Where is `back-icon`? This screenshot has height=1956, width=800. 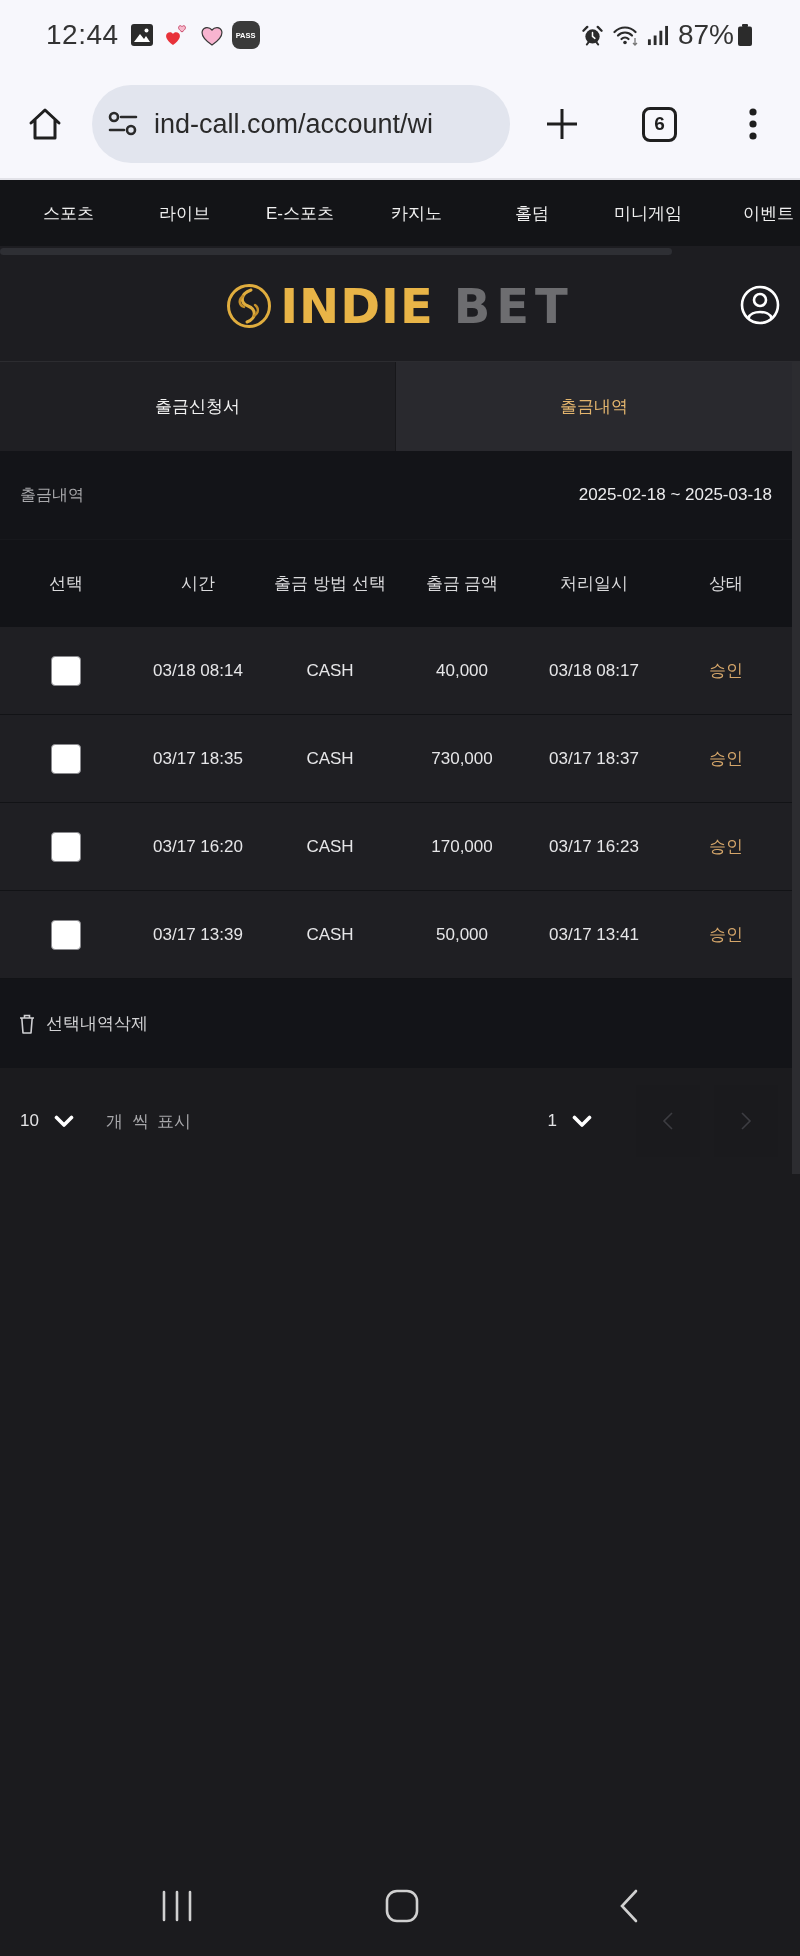 back-icon is located at coordinates (628, 1906).